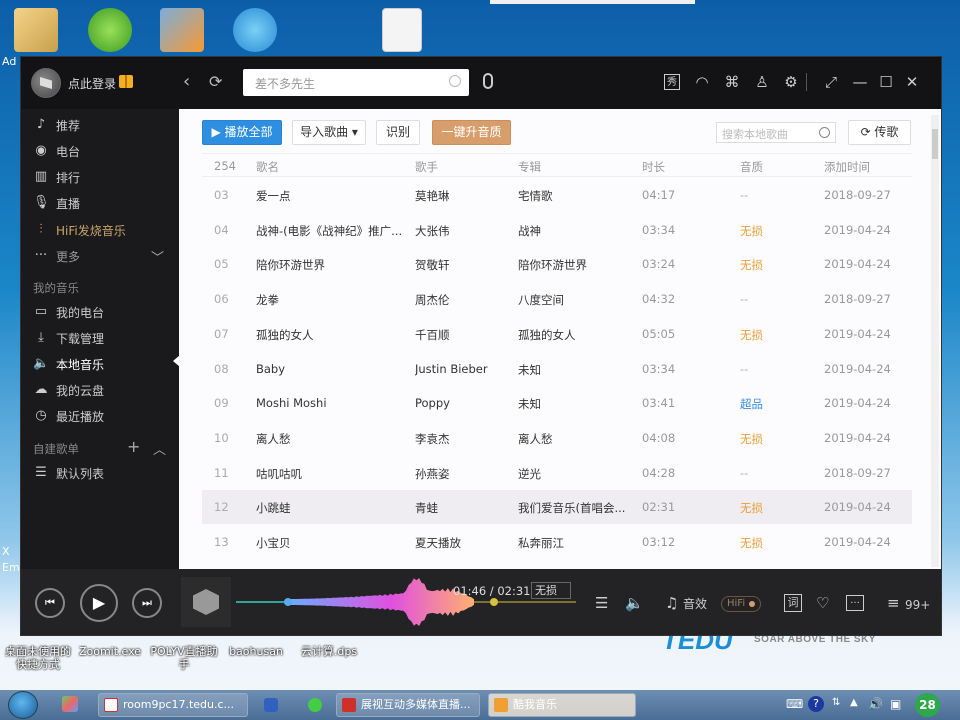 This screenshot has height=720, width=960. Describe the element at coordinates (147, 603) in the screenshot. I see `next-button: ⏭` at that location.